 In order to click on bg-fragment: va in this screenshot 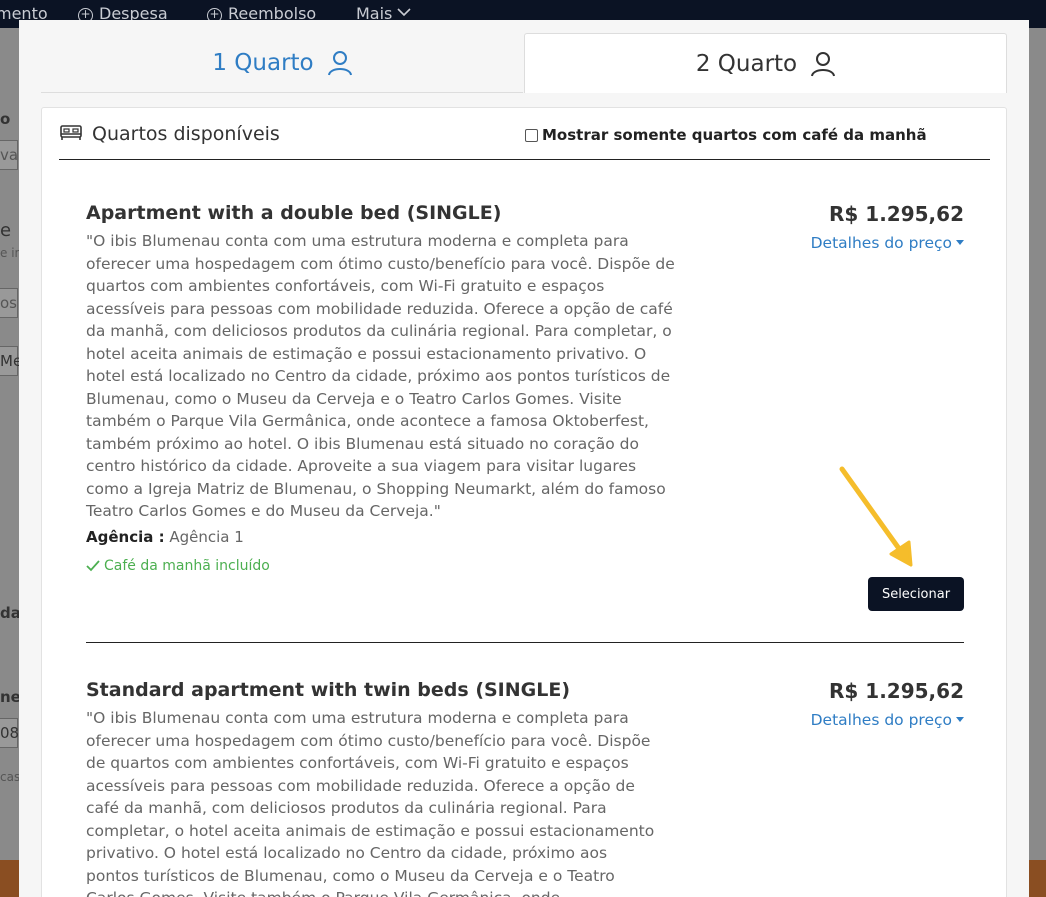, I will do `click(9, 155)`.